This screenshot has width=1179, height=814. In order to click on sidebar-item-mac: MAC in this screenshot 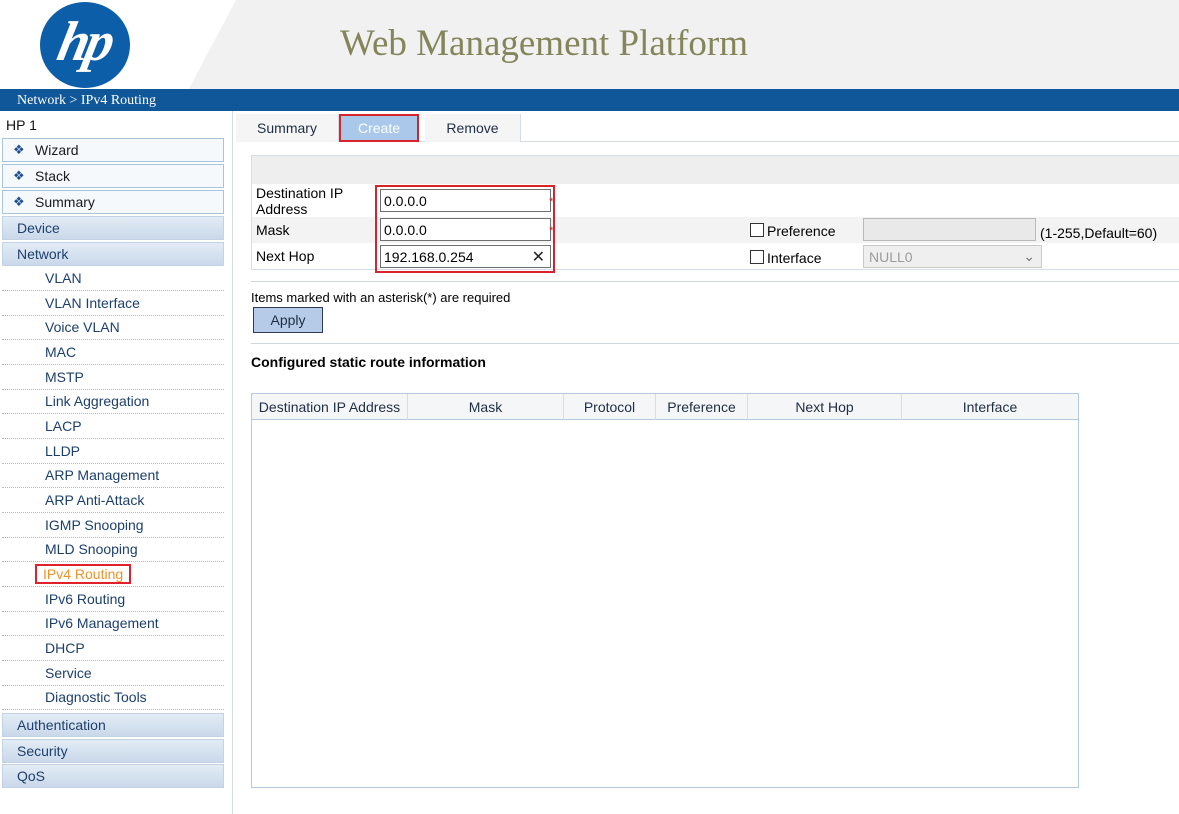, I will do `click(113, 352)`.